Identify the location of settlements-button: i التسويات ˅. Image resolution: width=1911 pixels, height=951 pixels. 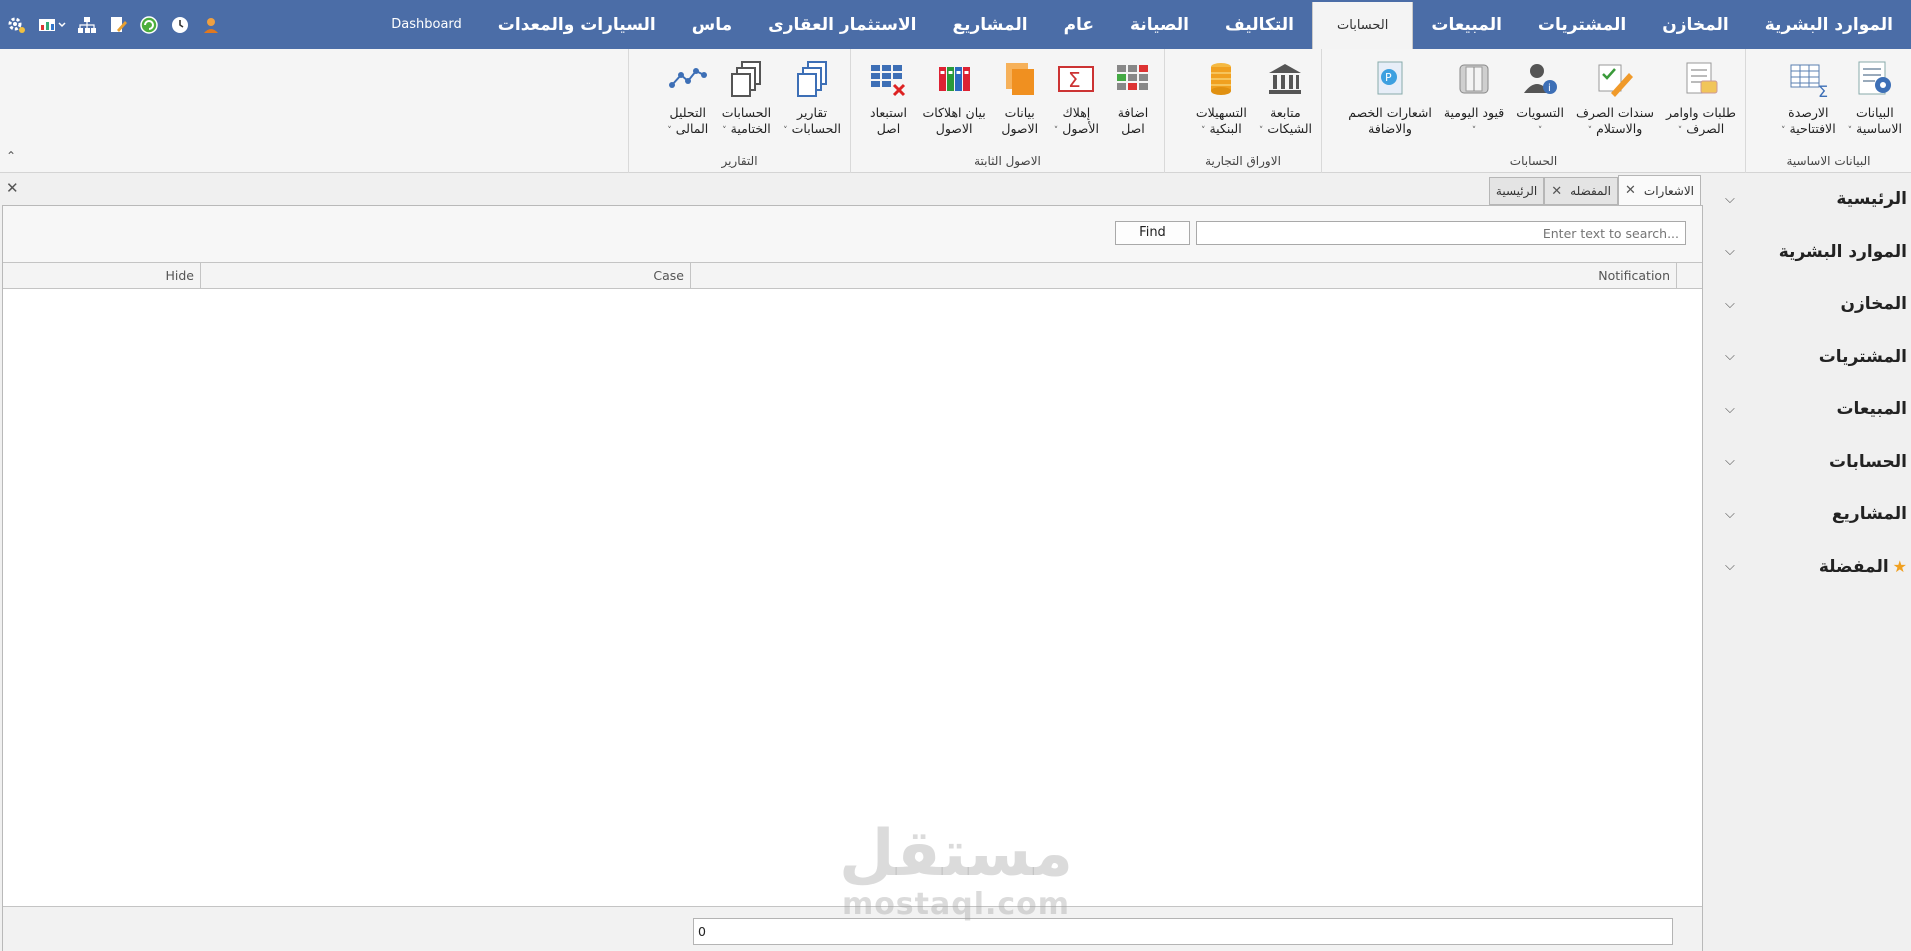
(1540, 98).